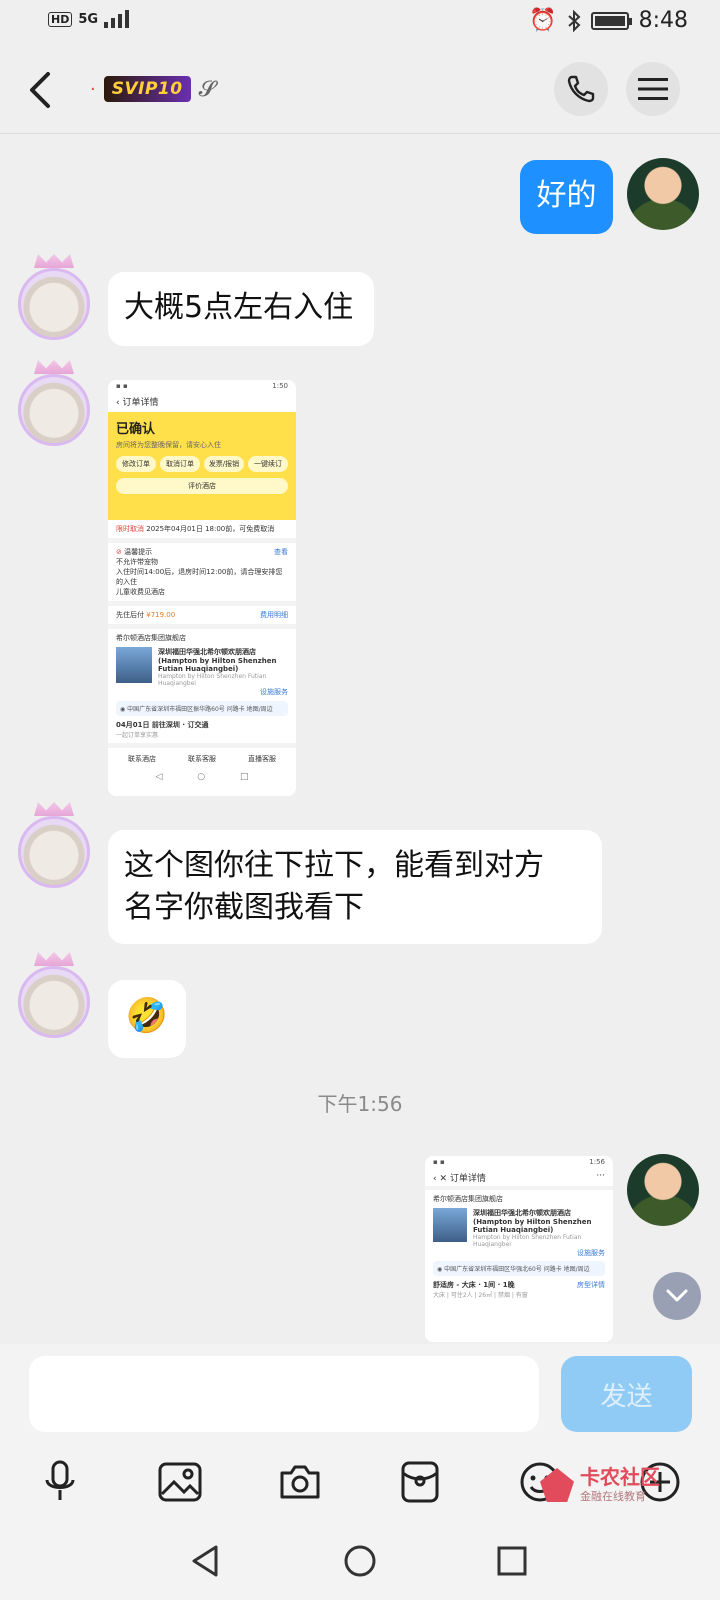  Describe the element at coordinates (268, 464) in the screenshot. I see `renew-button: 一键续订` at that location.